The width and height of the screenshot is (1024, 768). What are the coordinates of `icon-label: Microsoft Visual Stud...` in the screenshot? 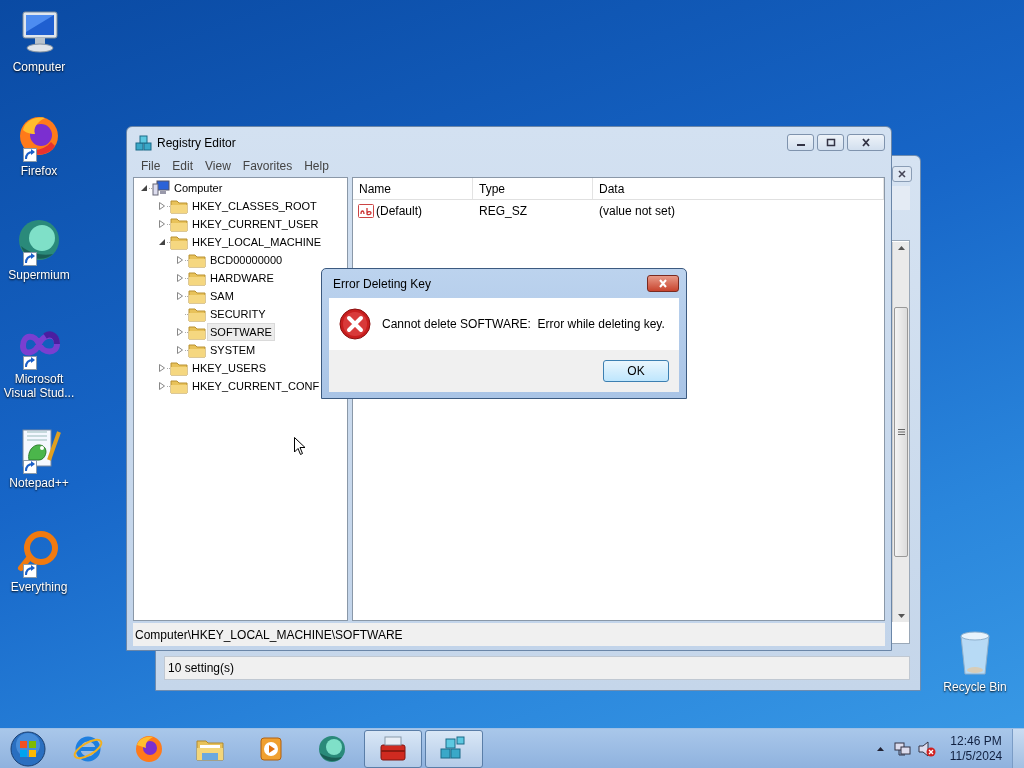 It's located at (39, 386).